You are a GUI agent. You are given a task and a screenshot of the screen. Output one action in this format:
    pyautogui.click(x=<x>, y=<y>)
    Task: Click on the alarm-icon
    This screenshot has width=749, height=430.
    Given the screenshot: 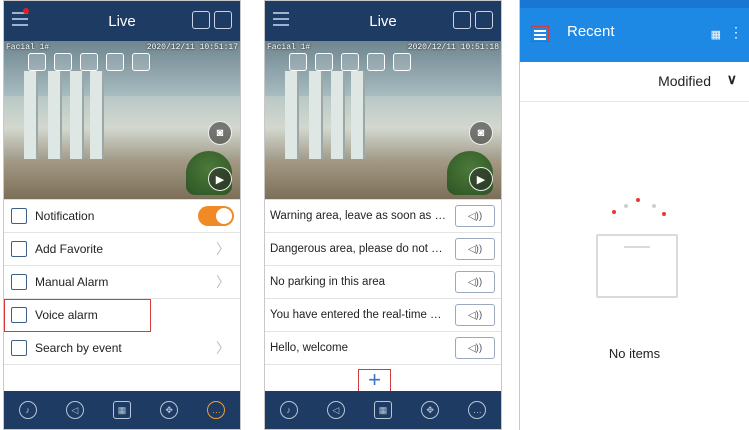 What is the action you would take?
    pyautogui.click(x=19, y=282)
    